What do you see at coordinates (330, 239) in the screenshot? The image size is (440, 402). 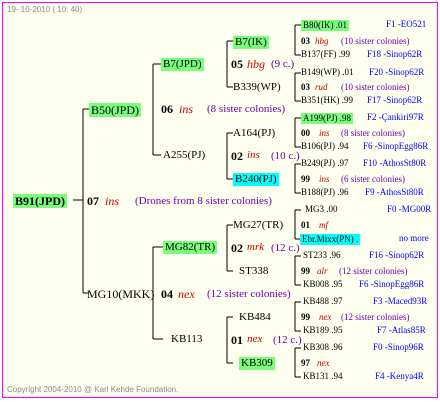 I see `ancestor-entry: Ebr.Mixx(PN) .` at bounding box center [330, 239].